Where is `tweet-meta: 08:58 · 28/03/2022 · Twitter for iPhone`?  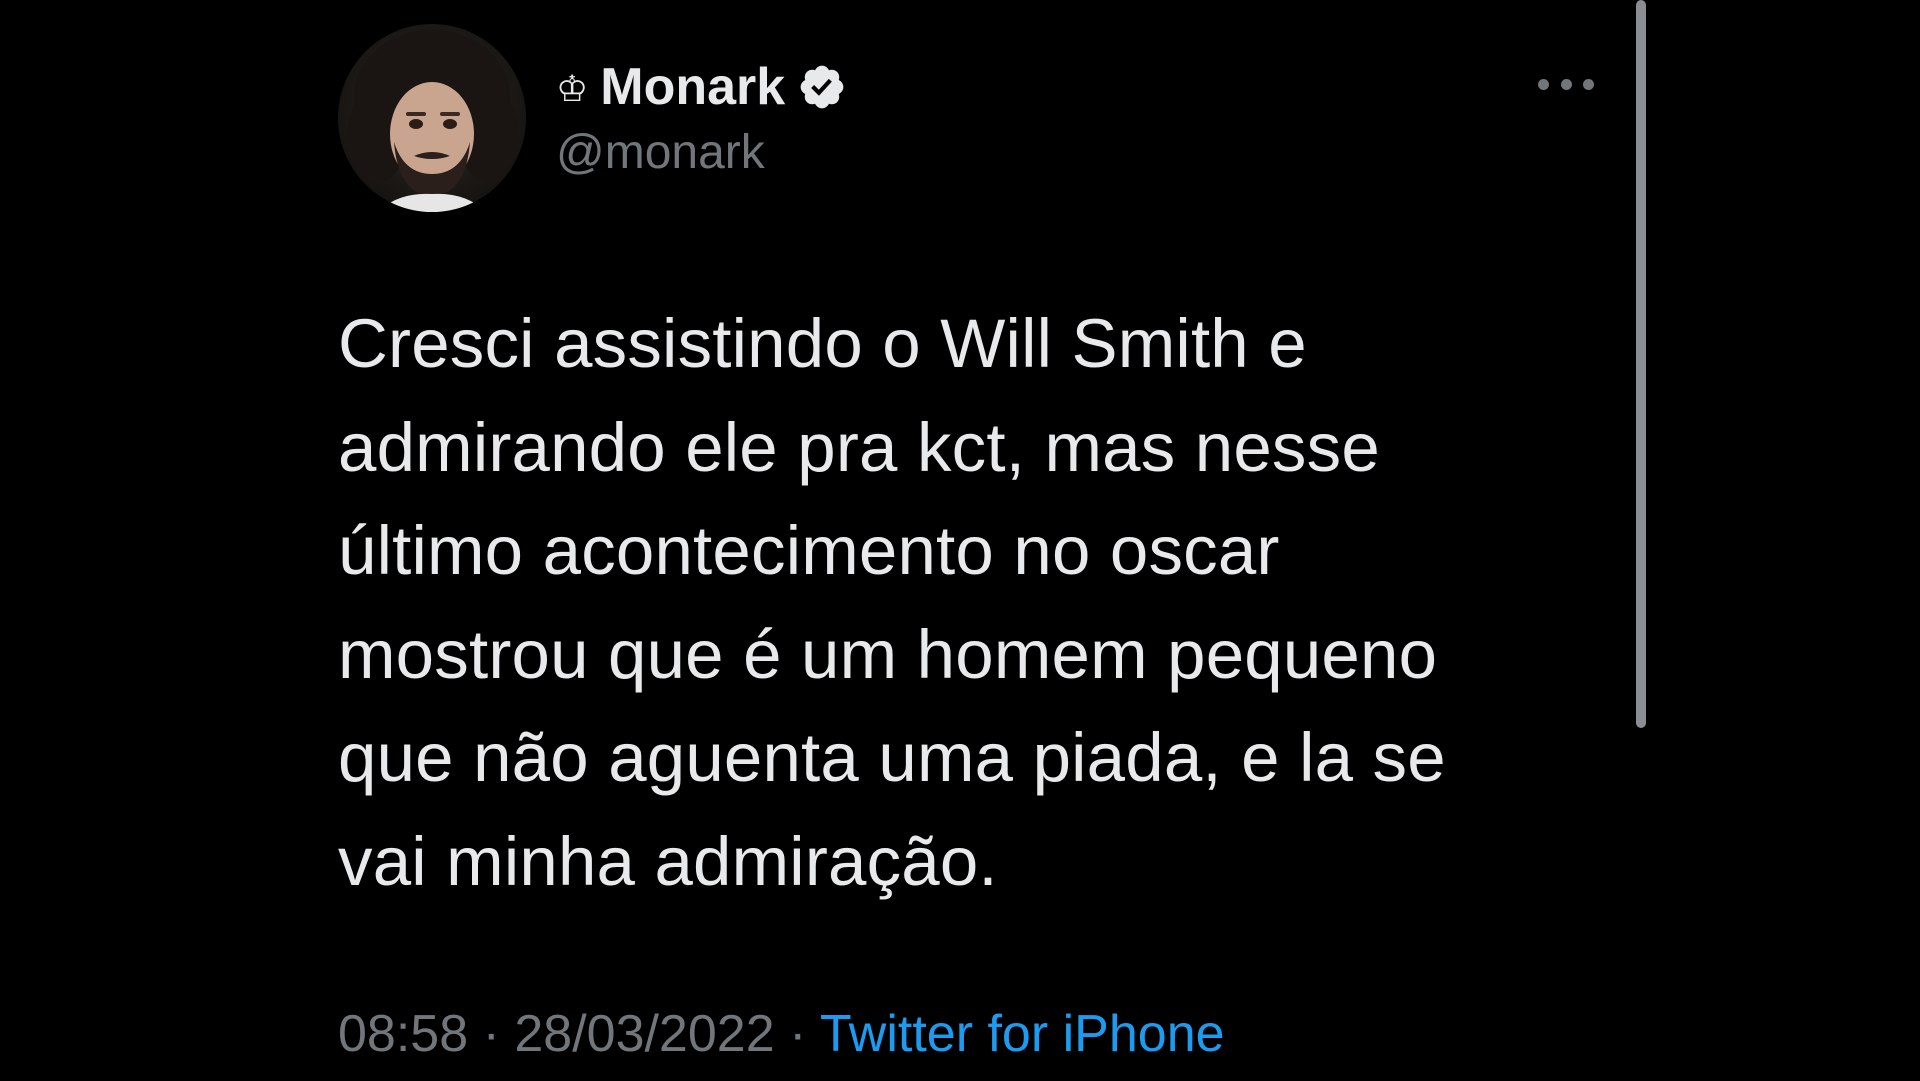 tweet-meta: 08:58 · 28/03/2022 · Twitter for iPhone is located at coordinates (781, 1034).